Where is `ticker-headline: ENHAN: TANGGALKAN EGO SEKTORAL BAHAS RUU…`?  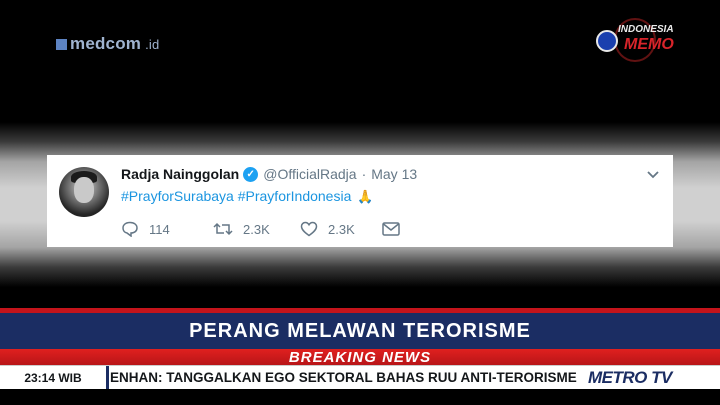
ticker-headline: ENHAN: TANGGALKAN EGO SEKTORAL BAHAS RUU… is located at coordinates (343, 377).